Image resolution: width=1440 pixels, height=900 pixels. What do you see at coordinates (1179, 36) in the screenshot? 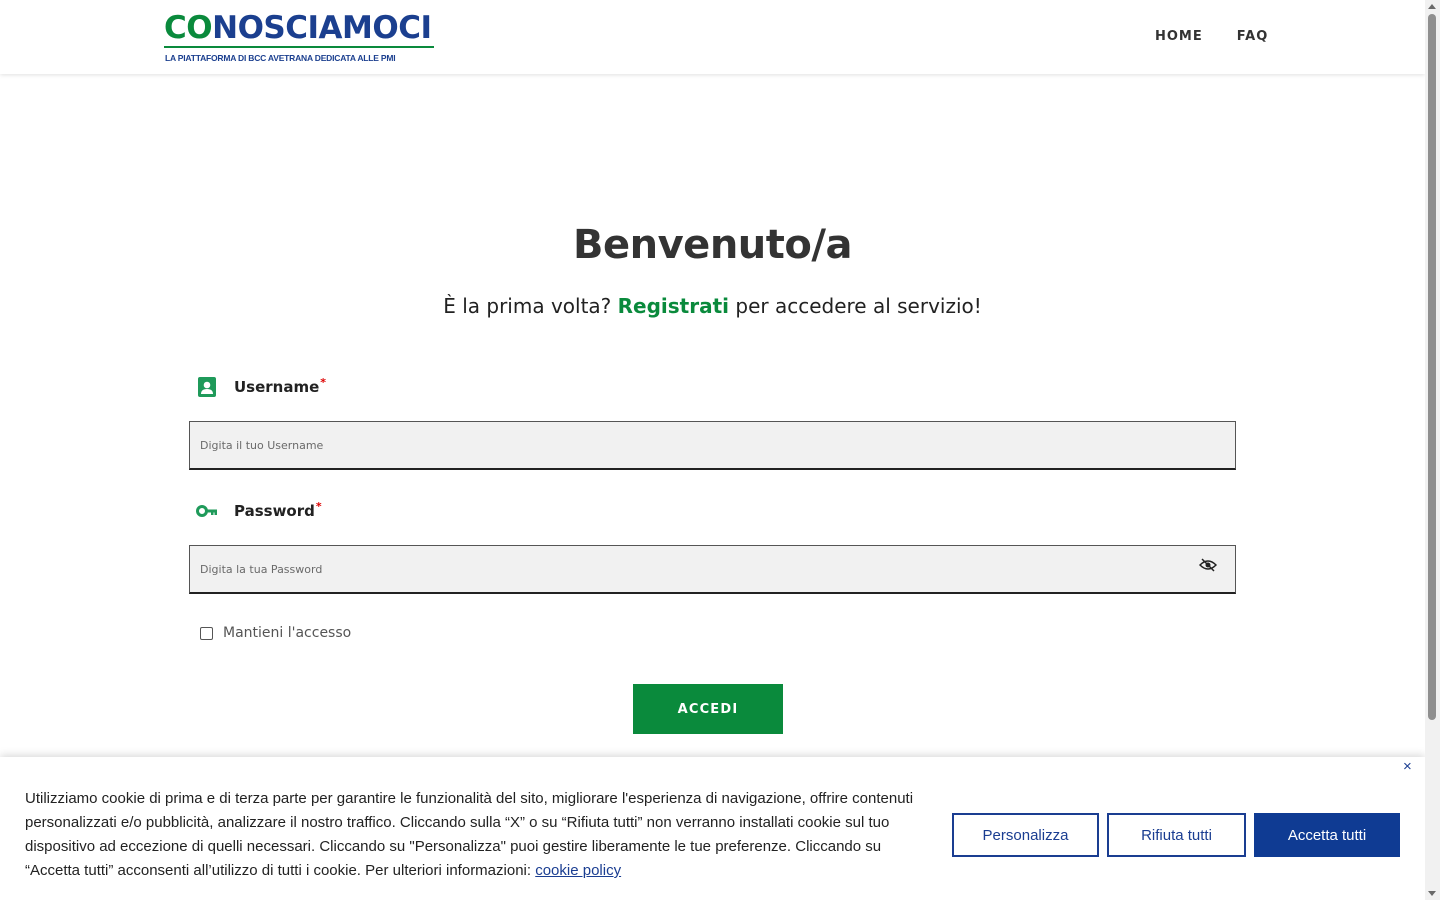
I see `nav-home-link: HOME` at bounding box center [1179, 36].